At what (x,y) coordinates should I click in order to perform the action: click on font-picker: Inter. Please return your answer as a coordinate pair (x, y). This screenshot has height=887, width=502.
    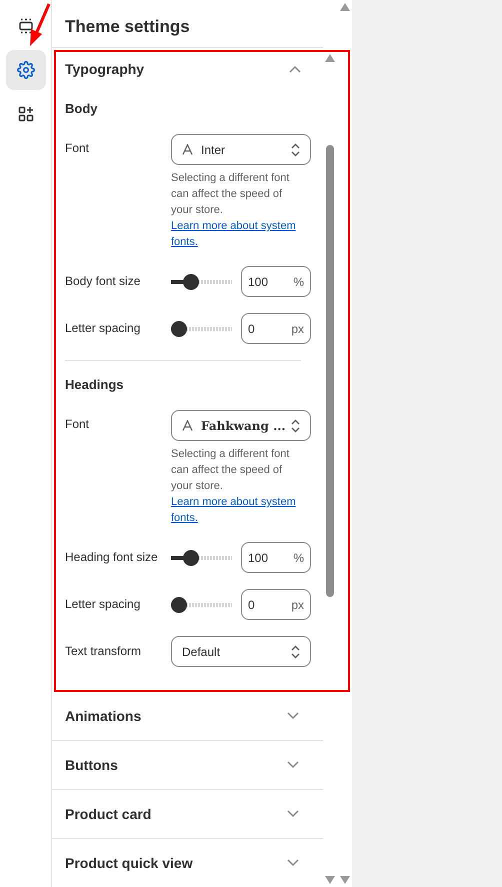
    Looking at the image, I should click on (241, 149).